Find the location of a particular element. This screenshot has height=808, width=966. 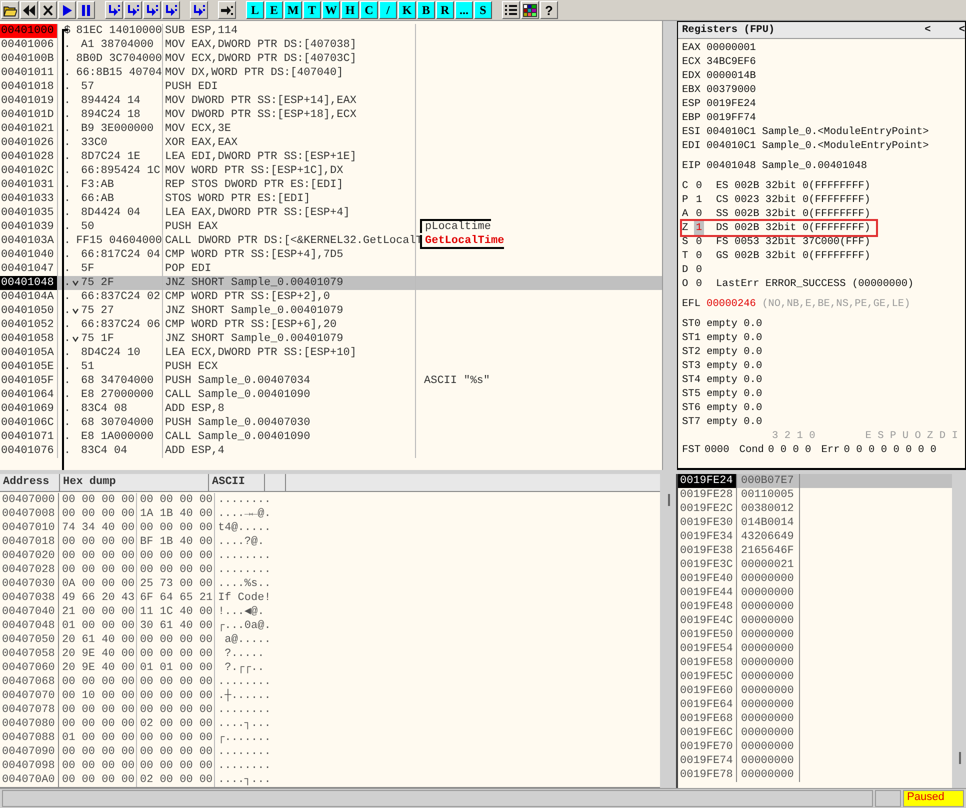

window-button: C is located at coordinates (369, 10).